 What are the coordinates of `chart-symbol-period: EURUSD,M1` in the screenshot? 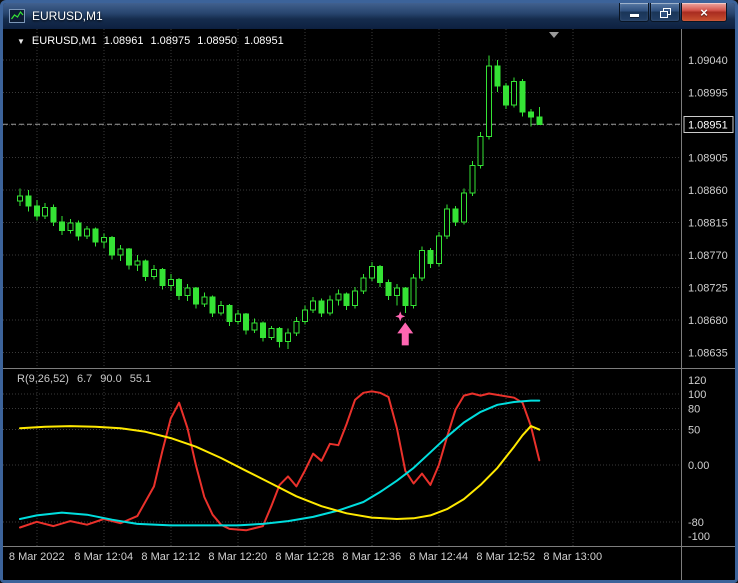 It's located at (64, 41).